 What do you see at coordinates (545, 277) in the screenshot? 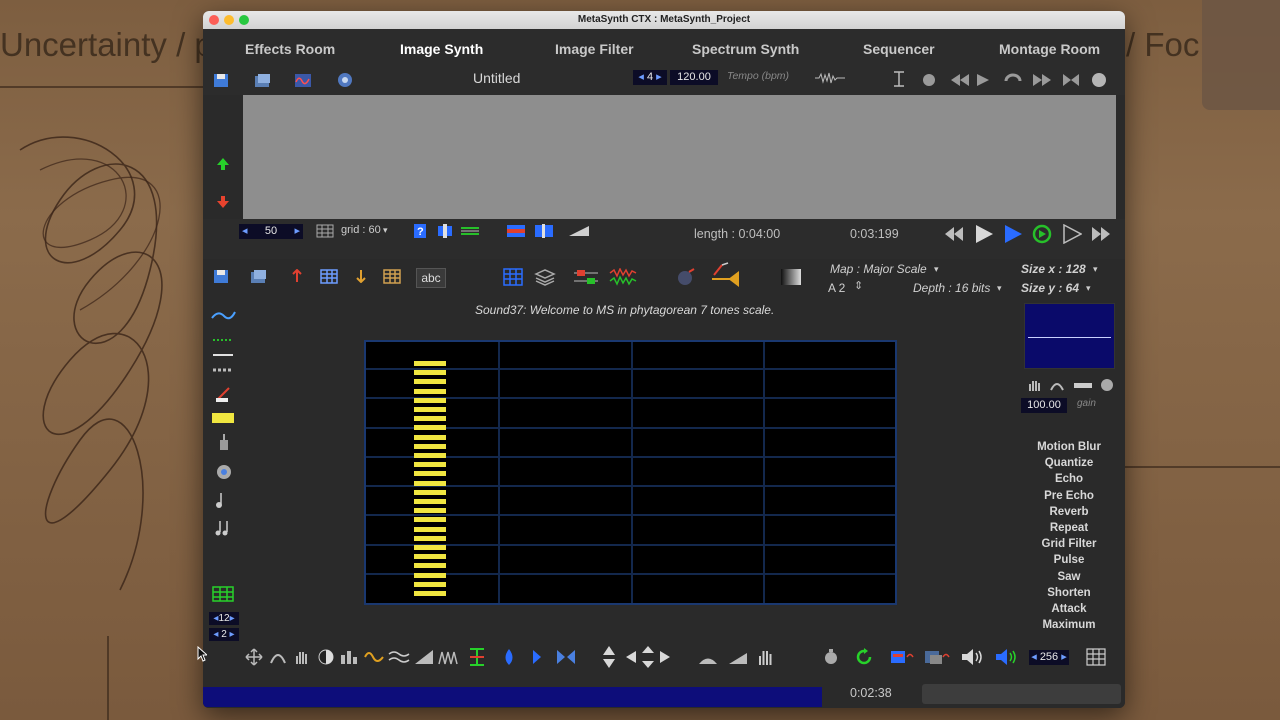
I see `layers-icon` at bounding box center [545, 277].